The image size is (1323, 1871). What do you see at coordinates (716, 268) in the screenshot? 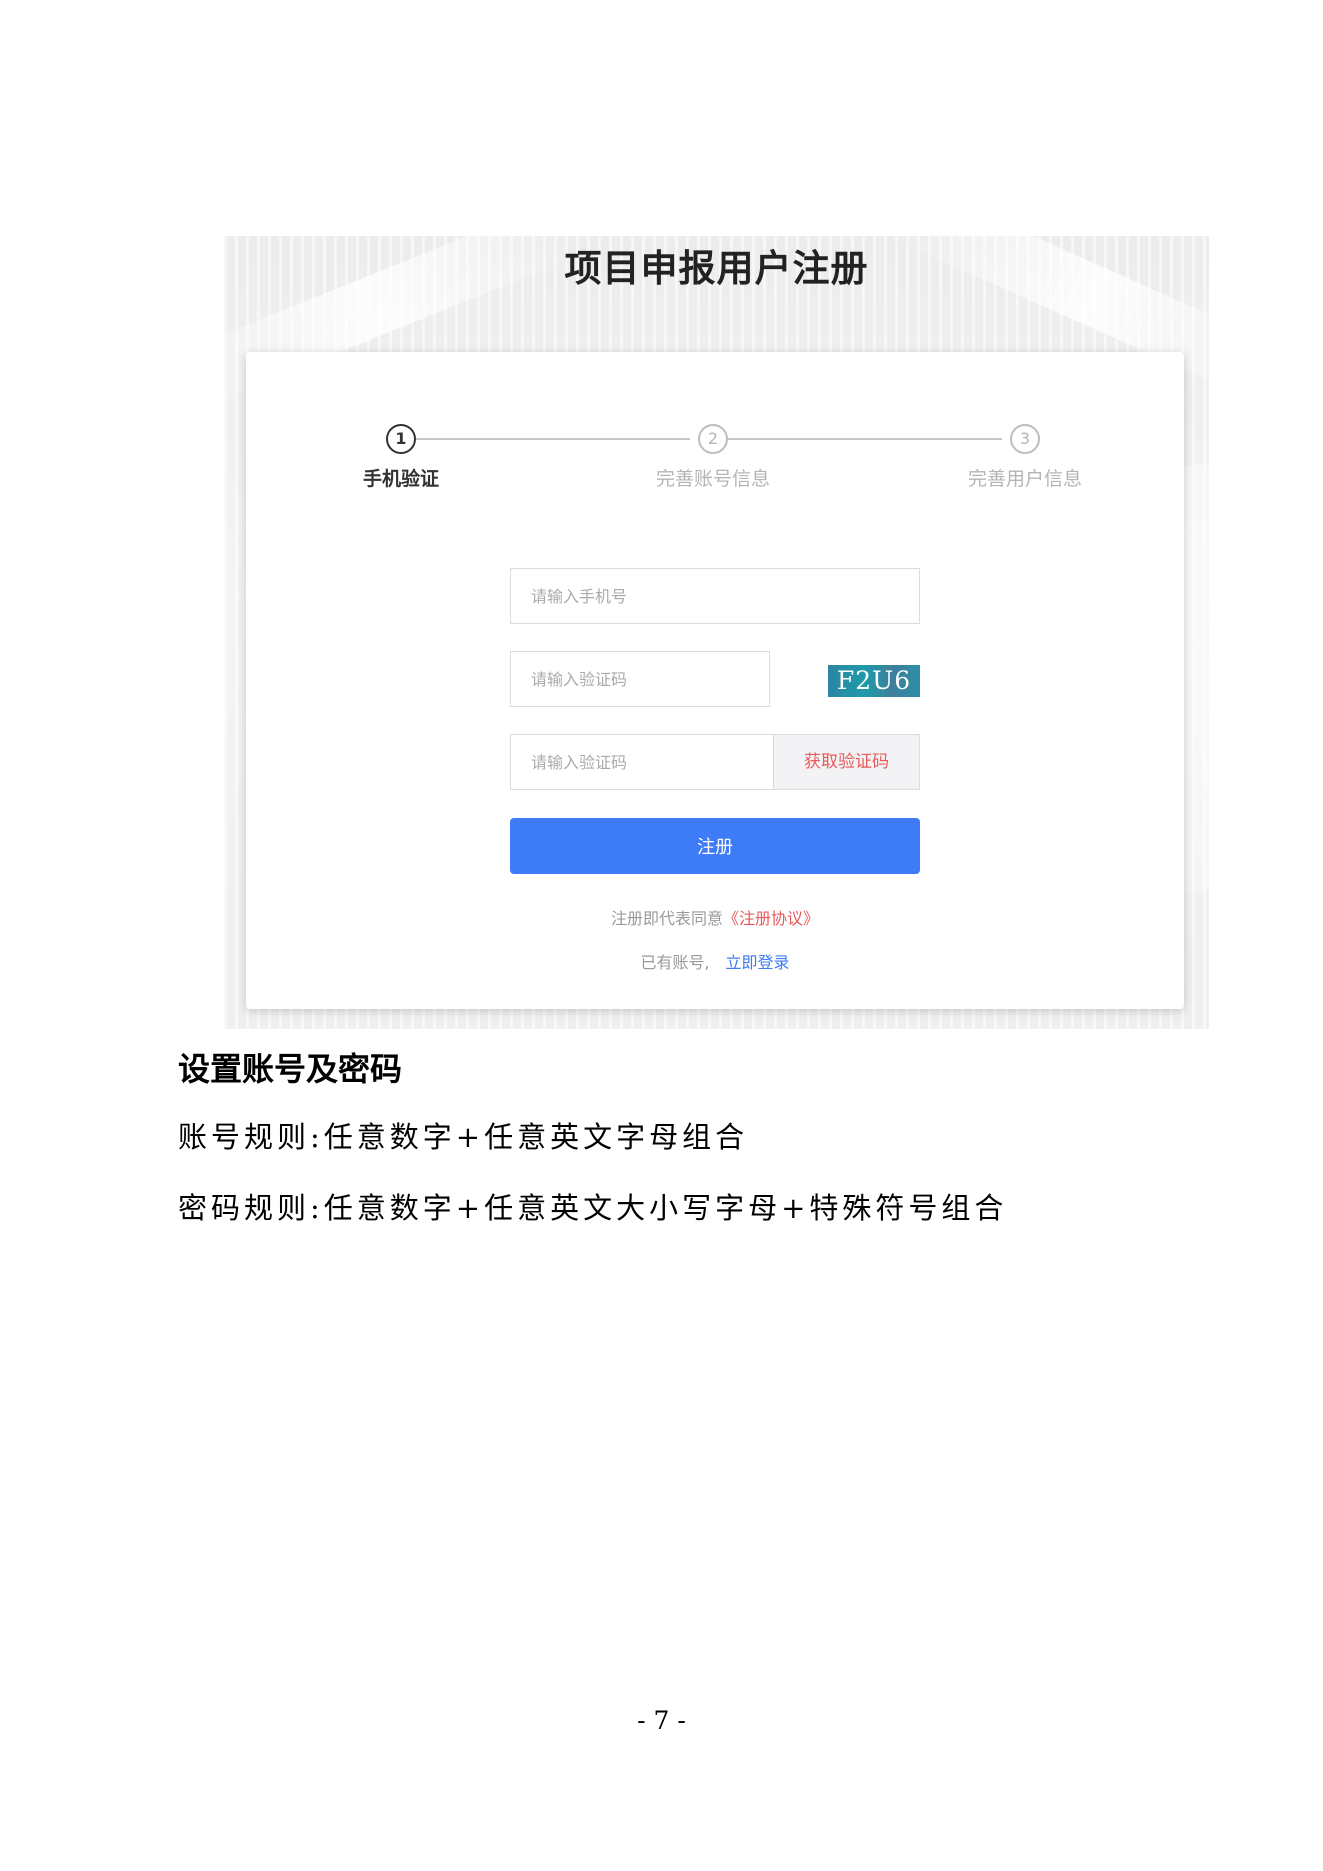
I see `registration-title: 项目申报用户注册` at bounding box center [716, 268].